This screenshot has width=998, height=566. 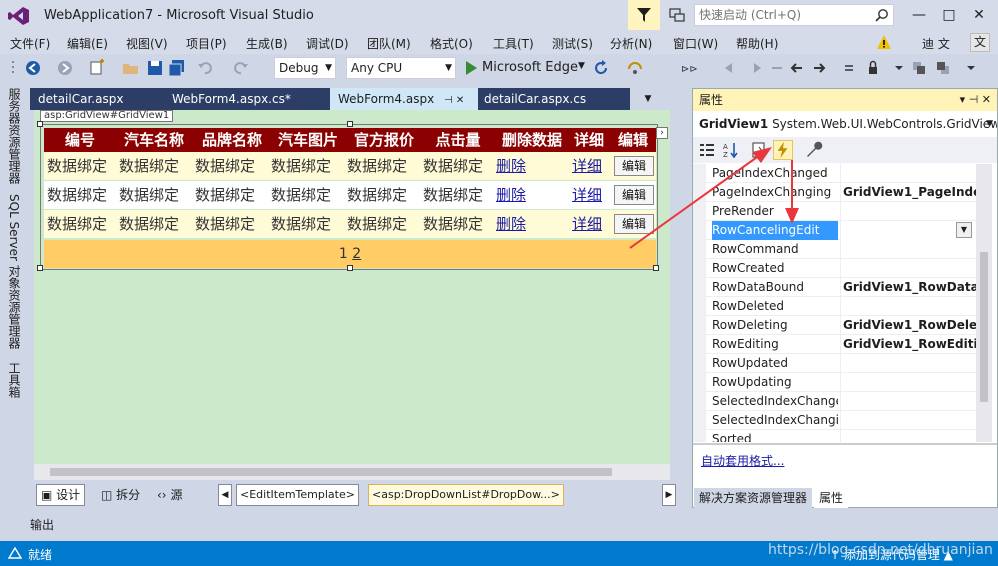 I want to click on property-row: RowUpdating, so click(x=841, y=382).